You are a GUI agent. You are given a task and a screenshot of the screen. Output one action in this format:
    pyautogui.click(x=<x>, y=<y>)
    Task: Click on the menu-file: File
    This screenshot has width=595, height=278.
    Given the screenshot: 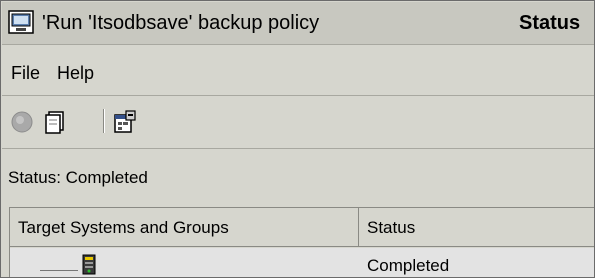 What is the action you would take?
    pyautogui.click(x=25, y=73)
    